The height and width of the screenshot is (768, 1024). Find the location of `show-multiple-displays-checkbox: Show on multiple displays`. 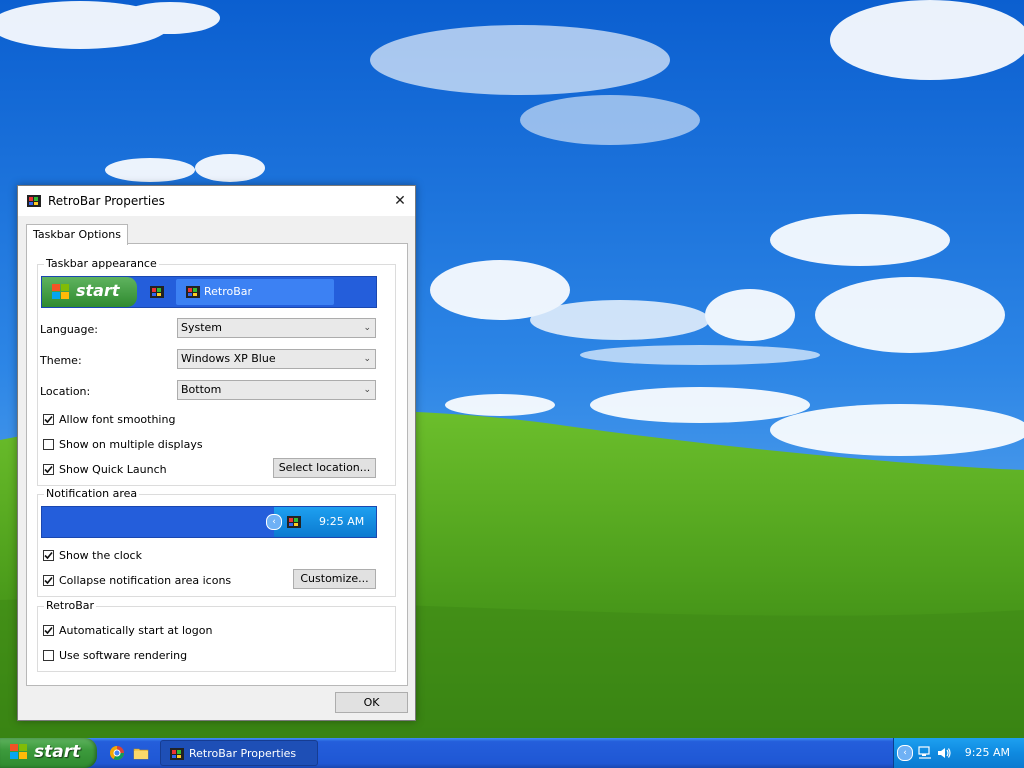

show-multiple-displays-checkbox: Show on multiple displays is located at coordinates (123, 444).